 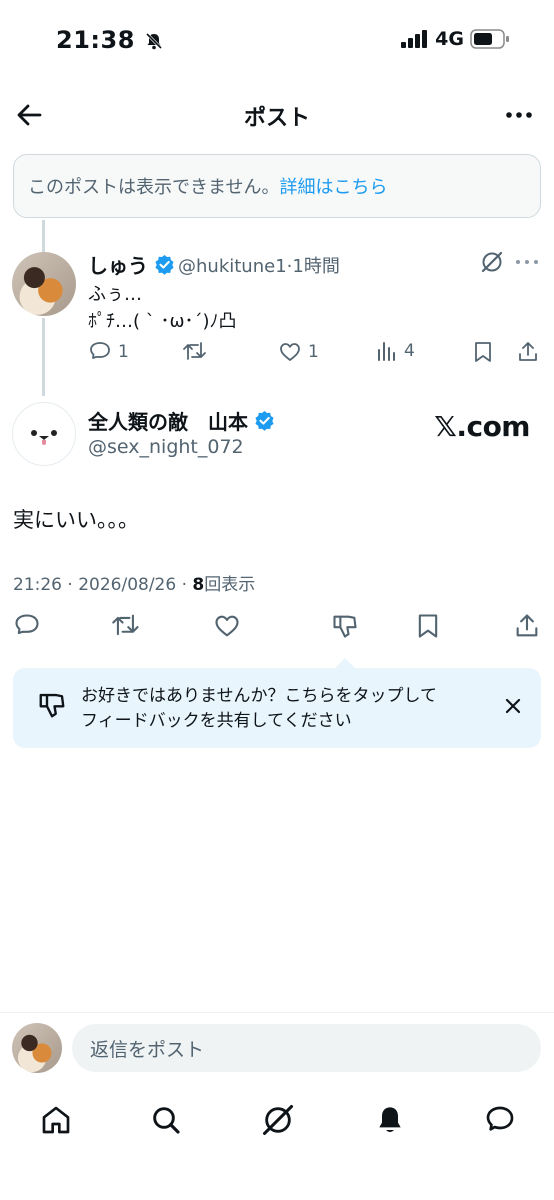 I want to click on author-name: 全人類の敵 山本, so click(x=181, y=420).